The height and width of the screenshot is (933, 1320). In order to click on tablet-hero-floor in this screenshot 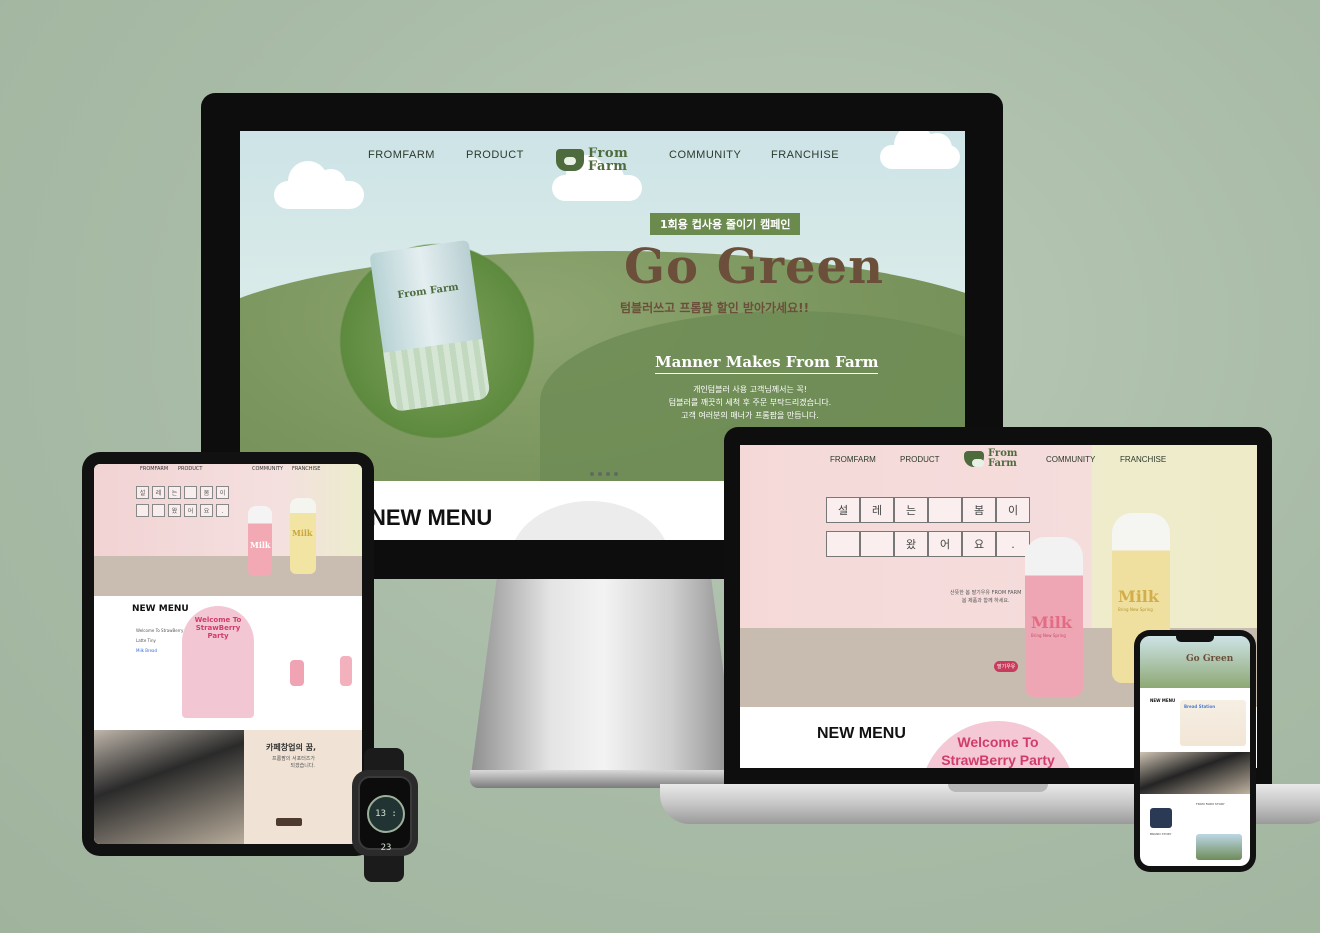, I will do `click(228, 576)`.